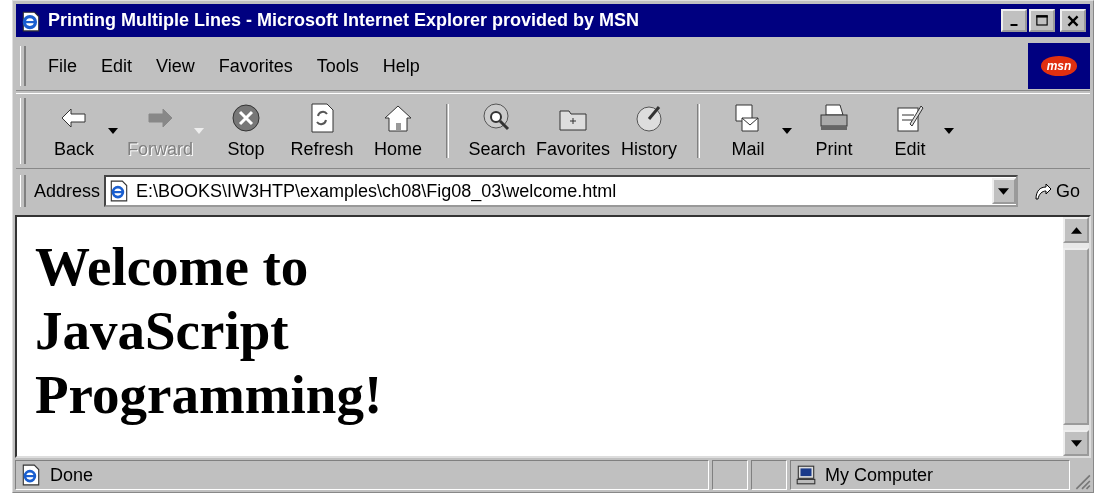 This screenshot has width=1103, height=495. What do you see at coordinates (117, 66) in the screenshot?
I see `menu-item: Edit` at bounding box center [117, 66].